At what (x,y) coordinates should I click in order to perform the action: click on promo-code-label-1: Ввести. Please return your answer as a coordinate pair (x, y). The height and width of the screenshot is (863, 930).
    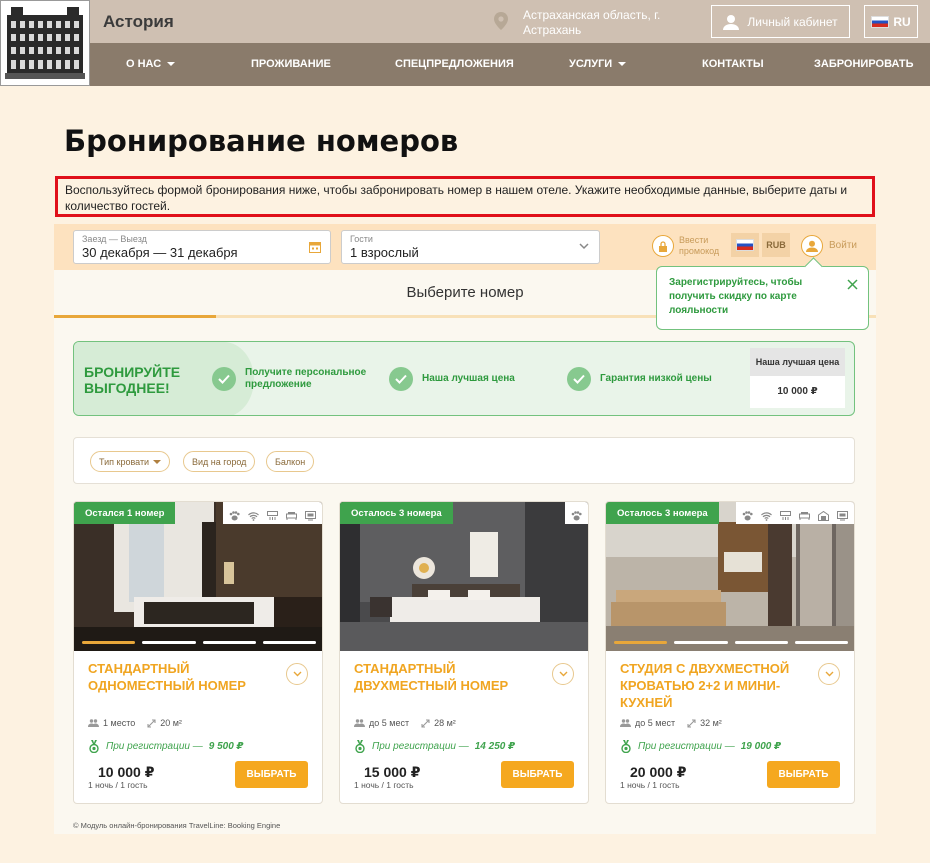
    Looking at the image, I should click on (694, 240).